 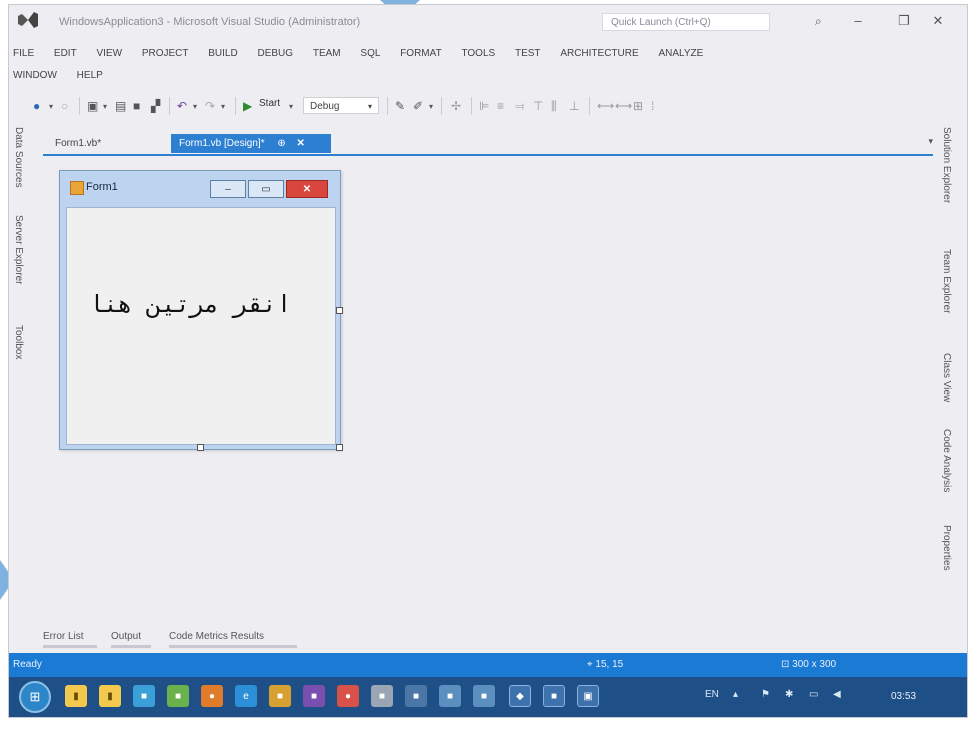 What do you see at coordinates (247, 106) in the screenshot?
I see `start-play-icon: ▶` at bounding box center [247, 106].